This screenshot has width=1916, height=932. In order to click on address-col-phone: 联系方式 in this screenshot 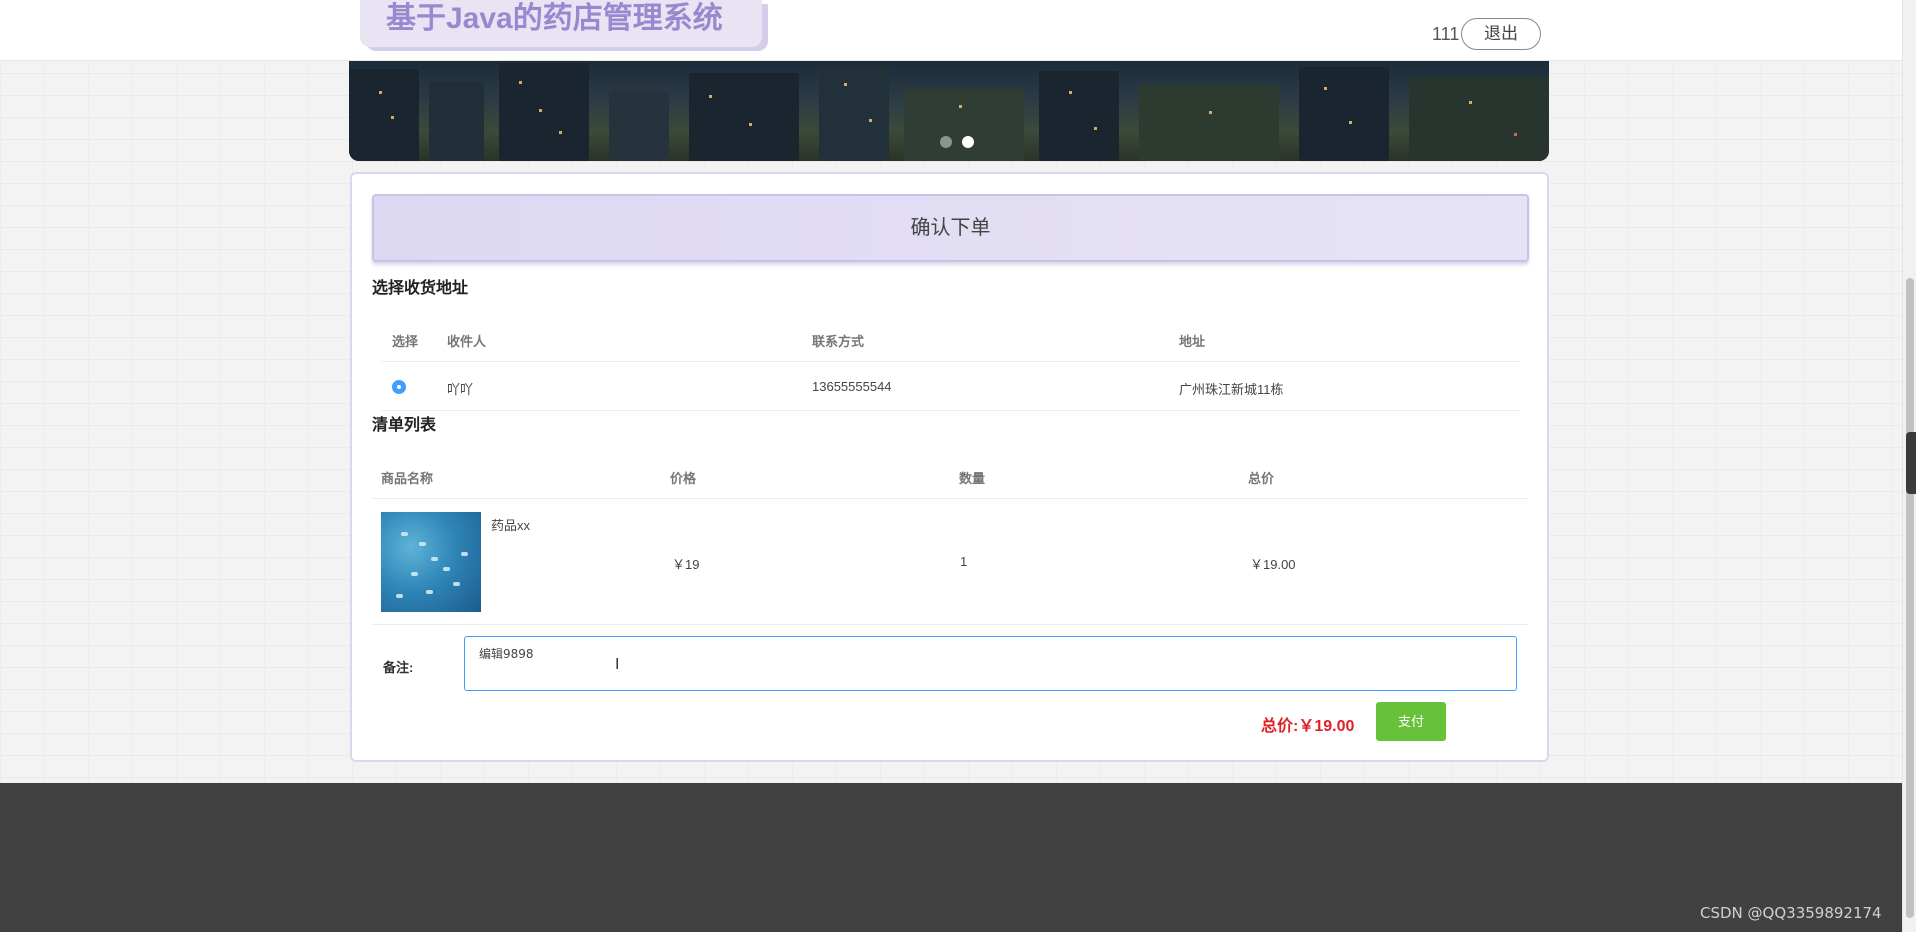, I will do `click(838, 341)`.